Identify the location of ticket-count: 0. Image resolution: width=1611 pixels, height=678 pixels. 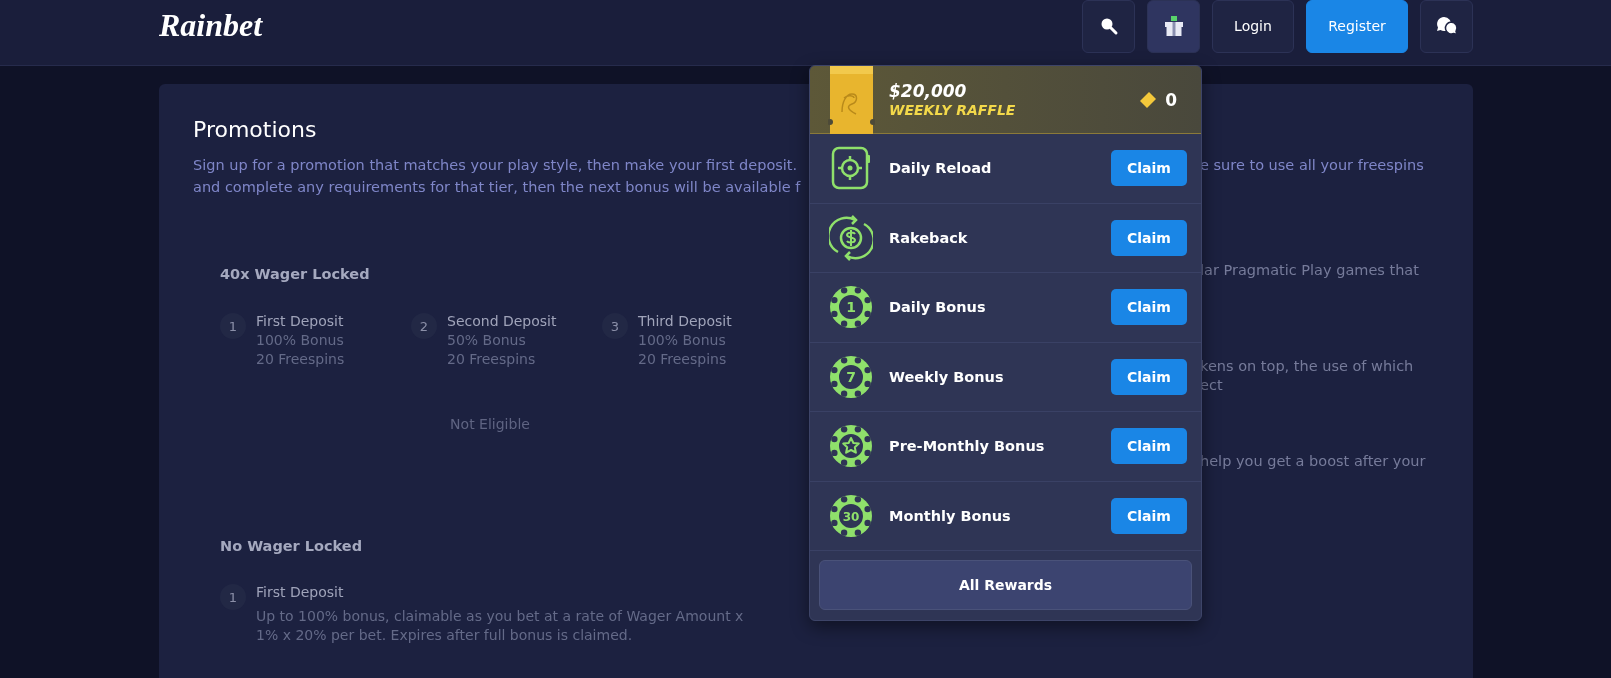
(1171, 99).